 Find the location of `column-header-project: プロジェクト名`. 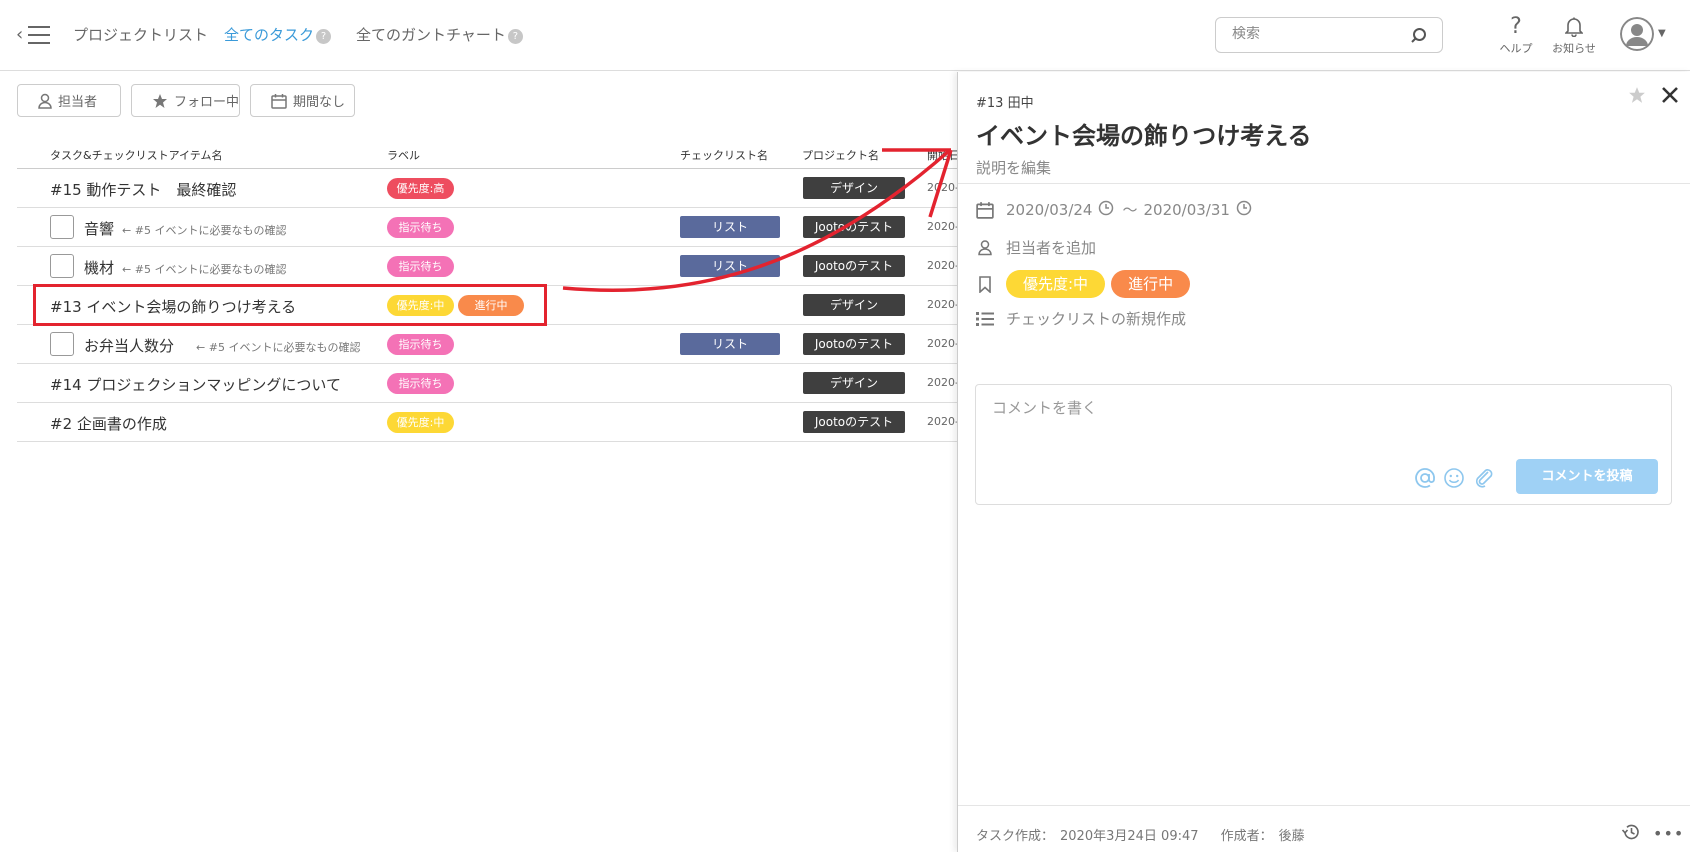

column-header-project: プロジェクト名 is located at coordinates (840, 155).